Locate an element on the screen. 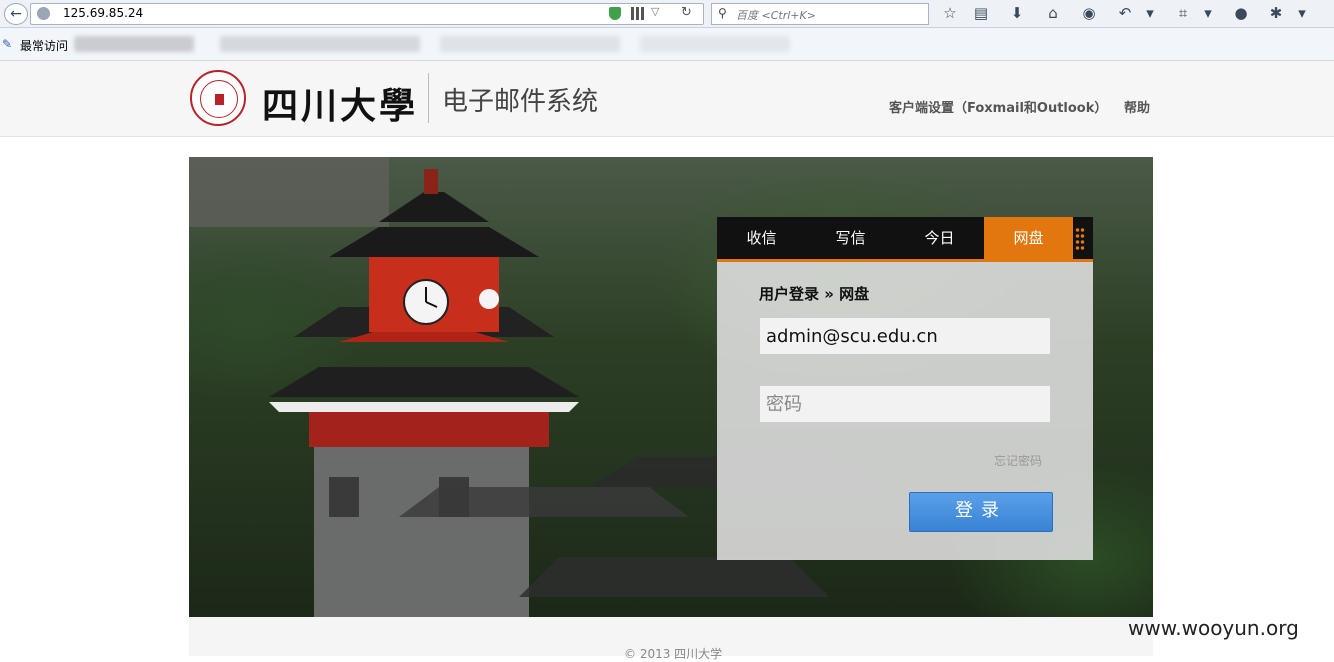 The height and width of the screenshot is (662, 1334). university-seal-icon is located at coordinates (218, 98).